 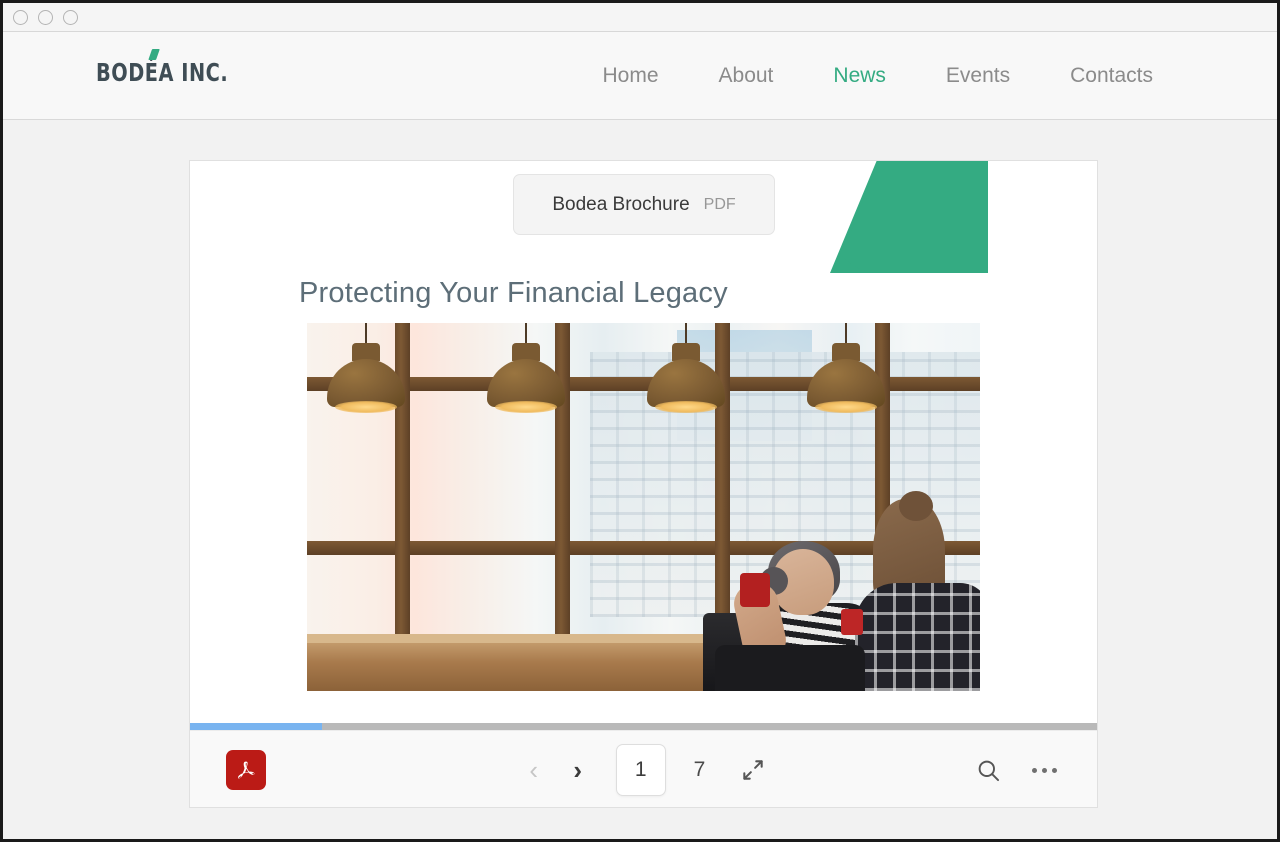 What do you see at coordinates (578, 770) in the screenshot?
I see `next-page-button: ›` at bounding box center [578, 770].